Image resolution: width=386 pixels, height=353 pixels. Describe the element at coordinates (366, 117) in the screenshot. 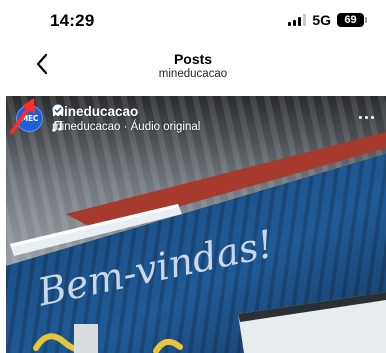

I see `more-options-button` at that location.